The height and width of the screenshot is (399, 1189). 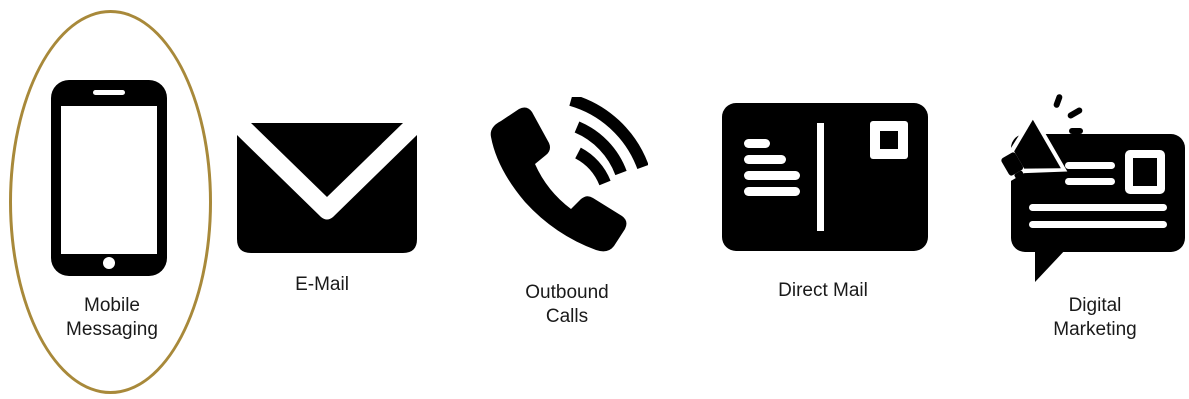 I want to click on label-line: Mobile, so click(x=112, y=305).